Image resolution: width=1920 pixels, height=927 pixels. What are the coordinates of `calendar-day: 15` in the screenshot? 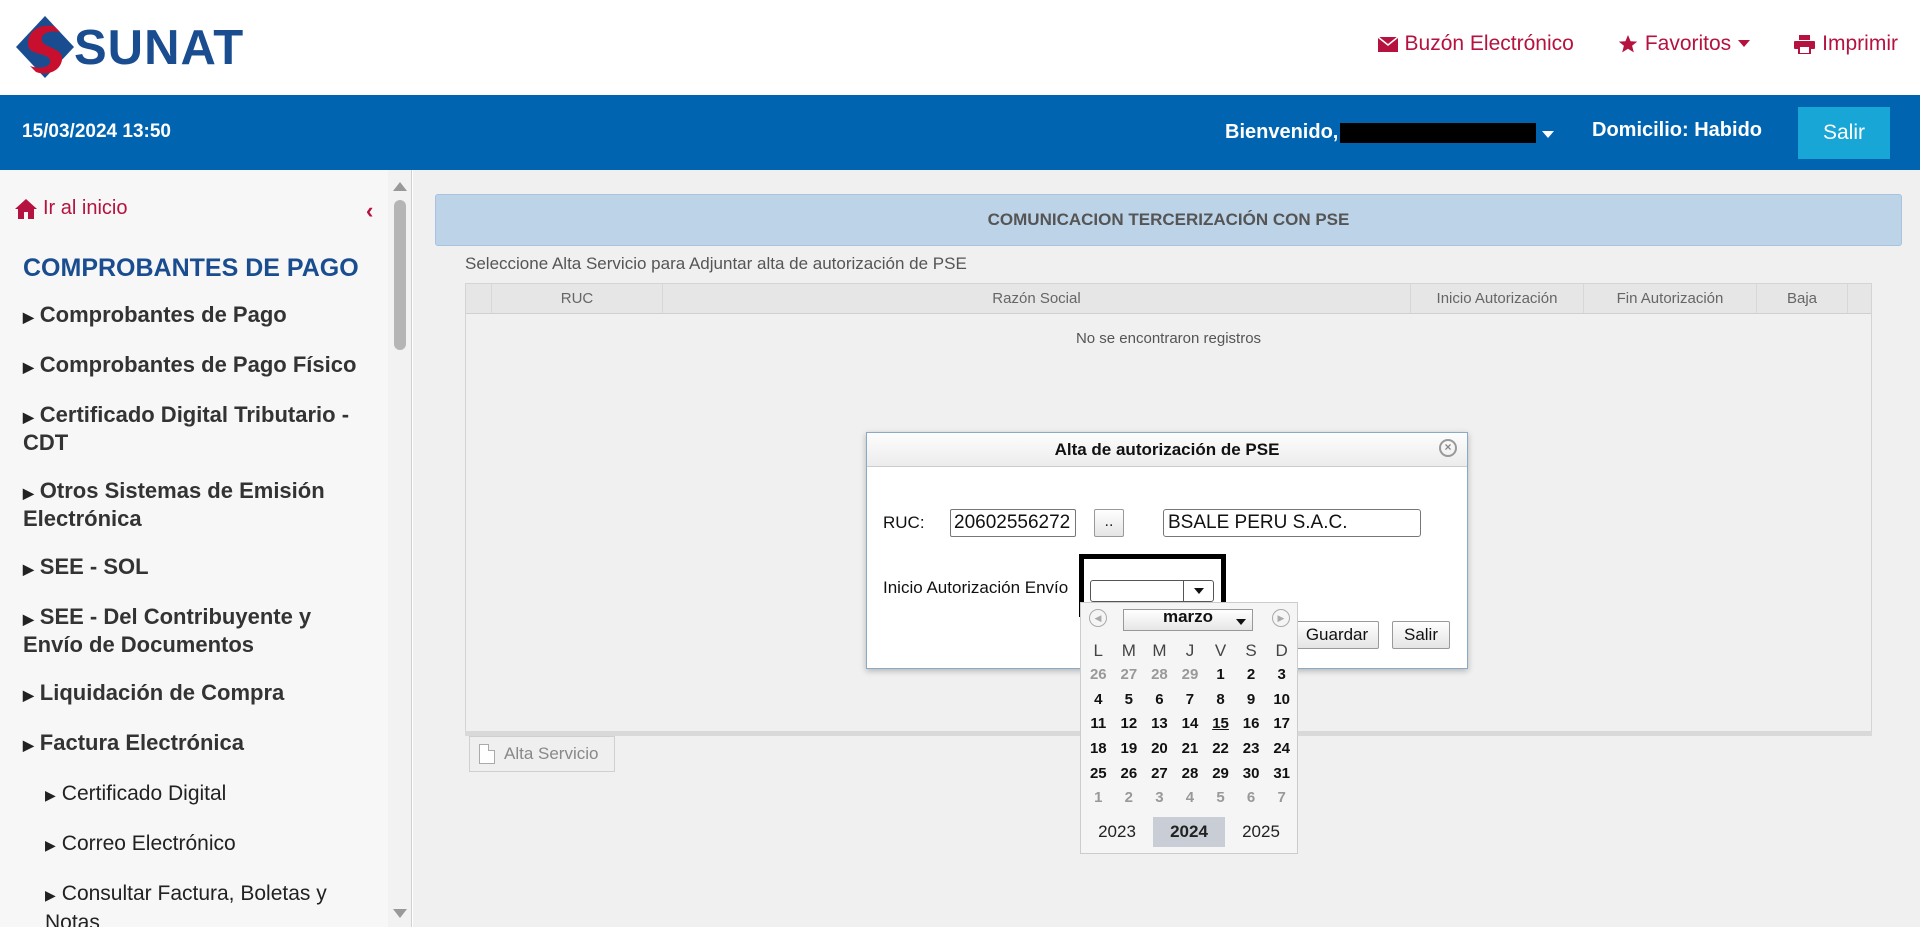 It's located at (1220, 723).